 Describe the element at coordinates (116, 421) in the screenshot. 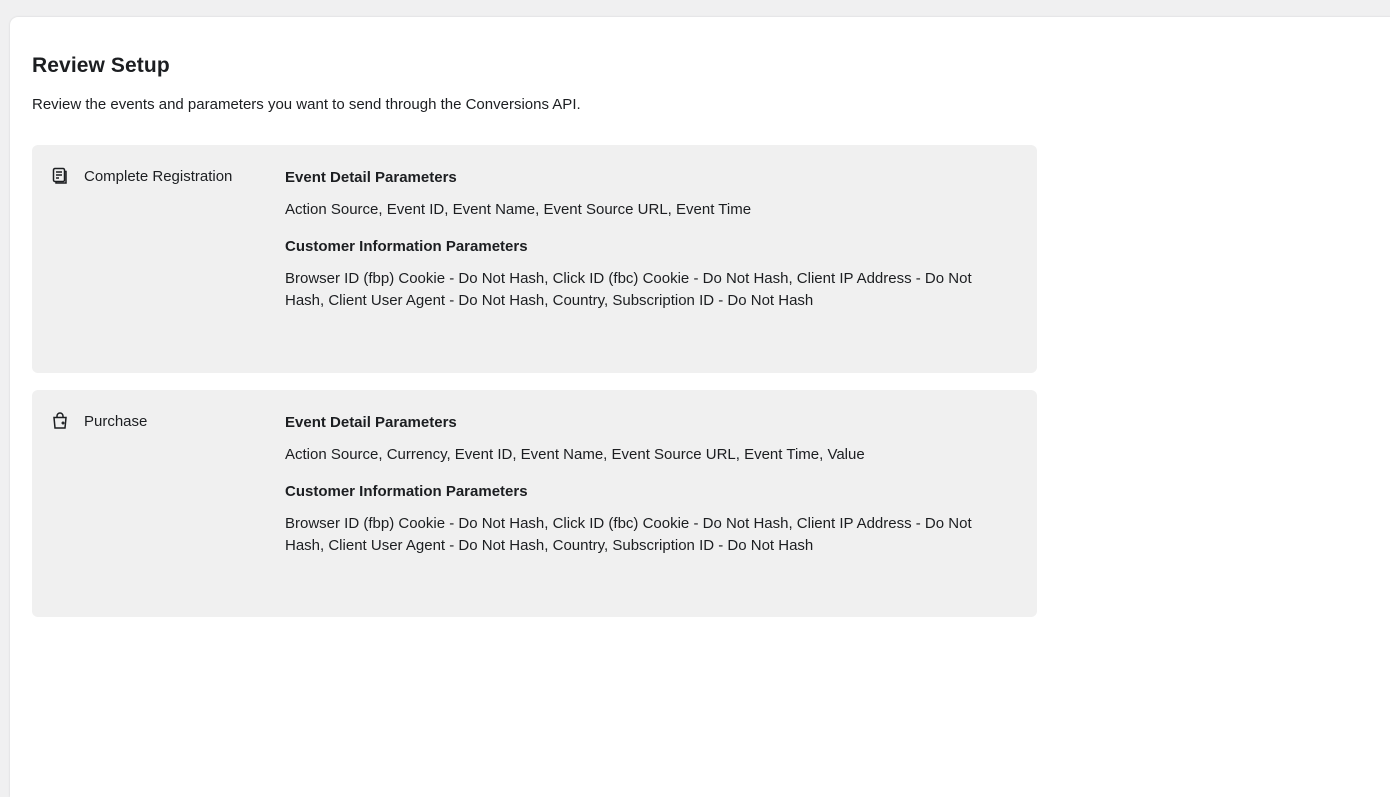

I see `event-name-label: Purchase` at that location.